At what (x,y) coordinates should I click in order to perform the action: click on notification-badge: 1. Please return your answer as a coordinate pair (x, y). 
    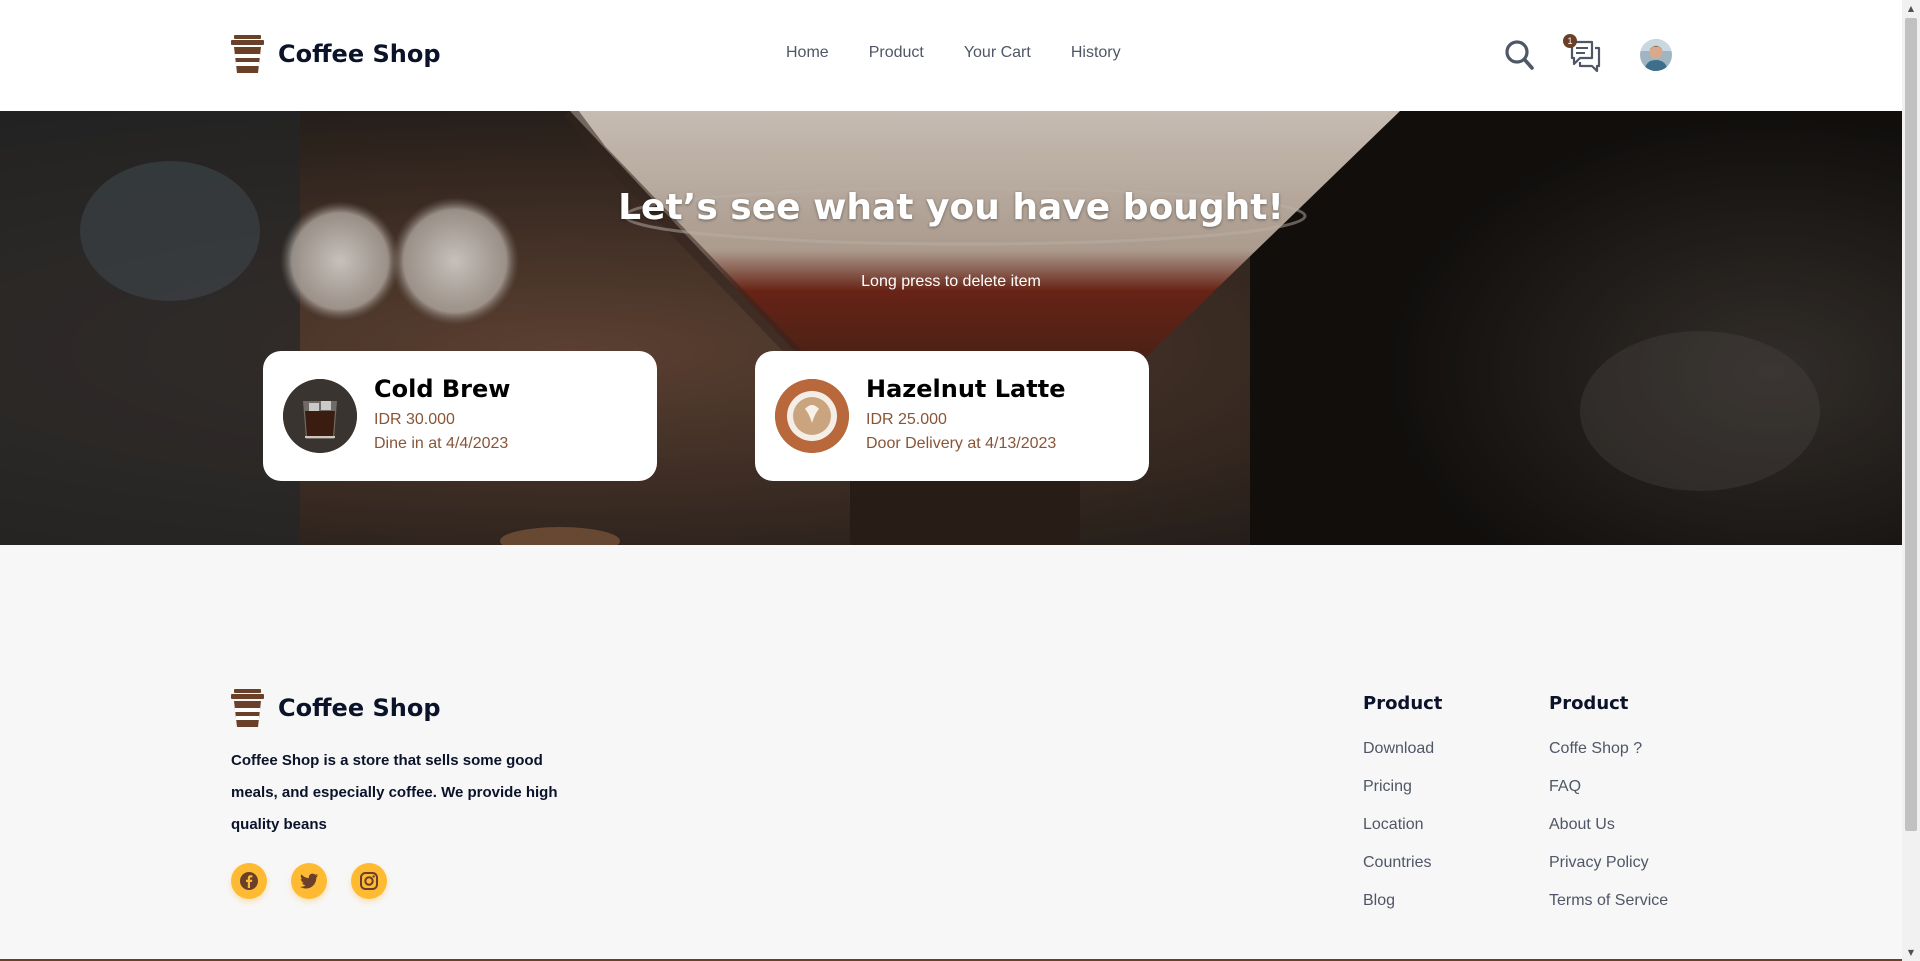
    Looking at the image, I should click on (1570, 41).